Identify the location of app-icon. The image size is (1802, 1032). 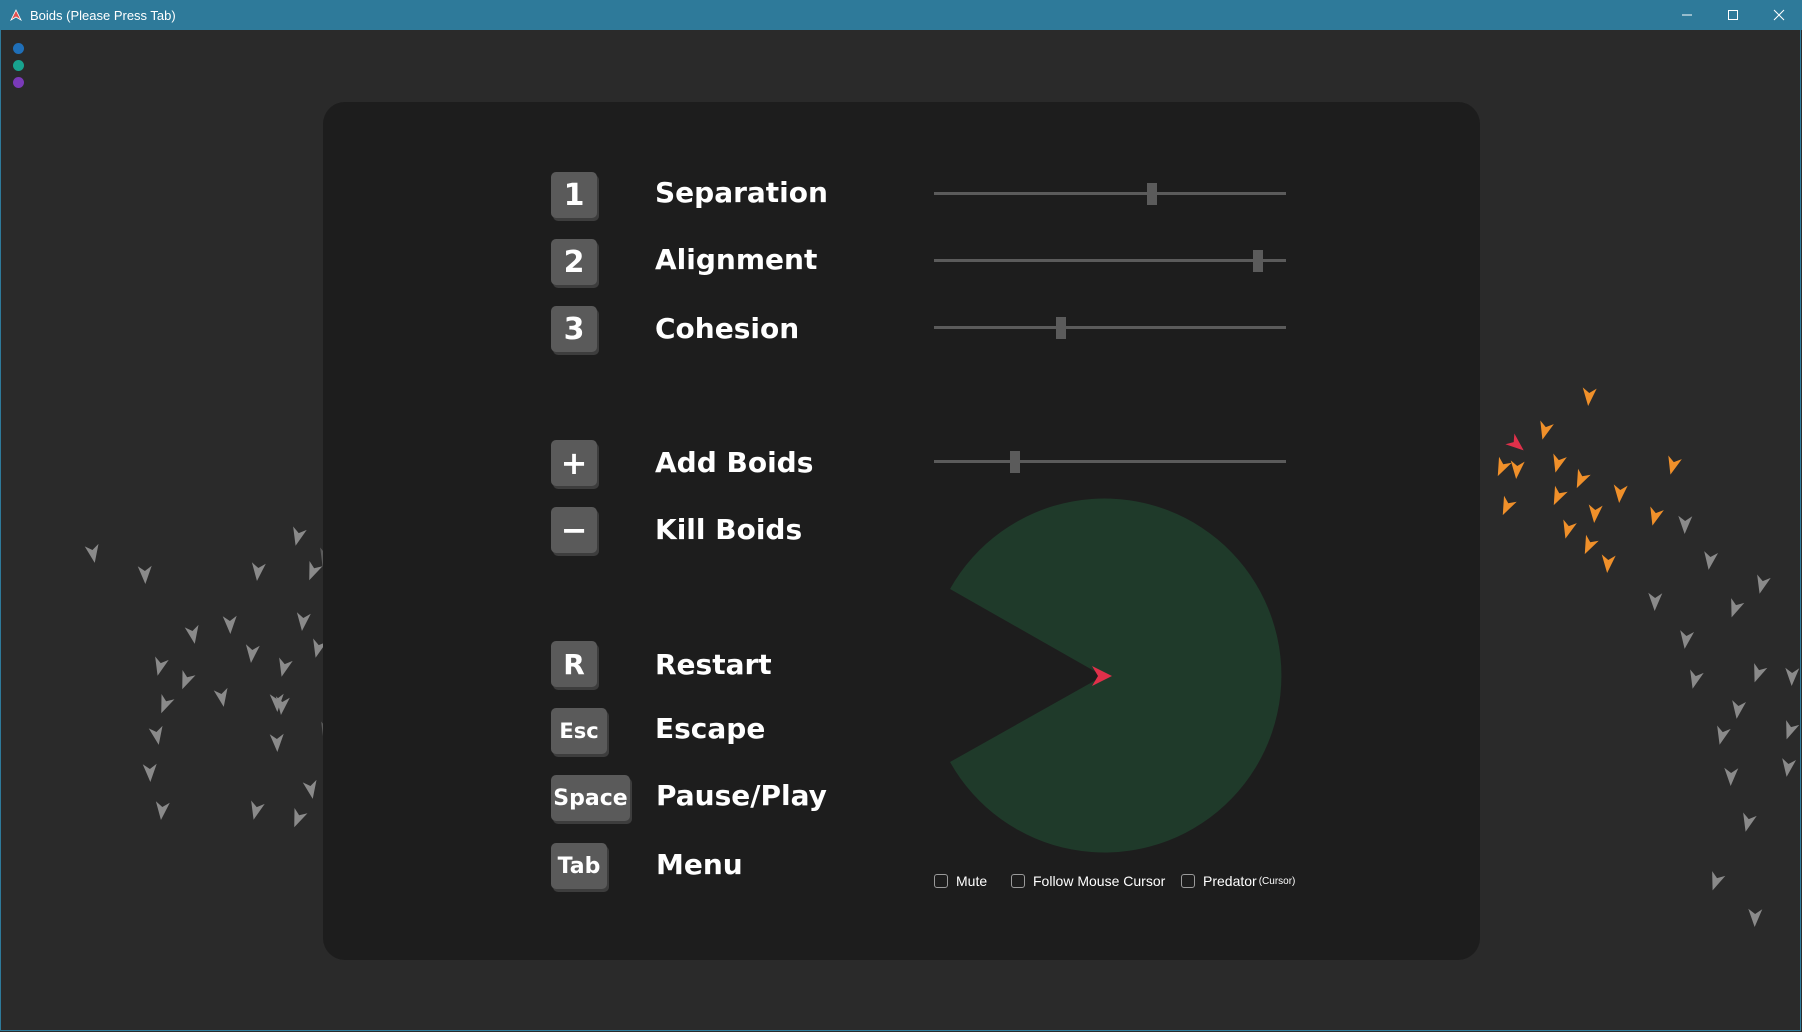
(16, 15).